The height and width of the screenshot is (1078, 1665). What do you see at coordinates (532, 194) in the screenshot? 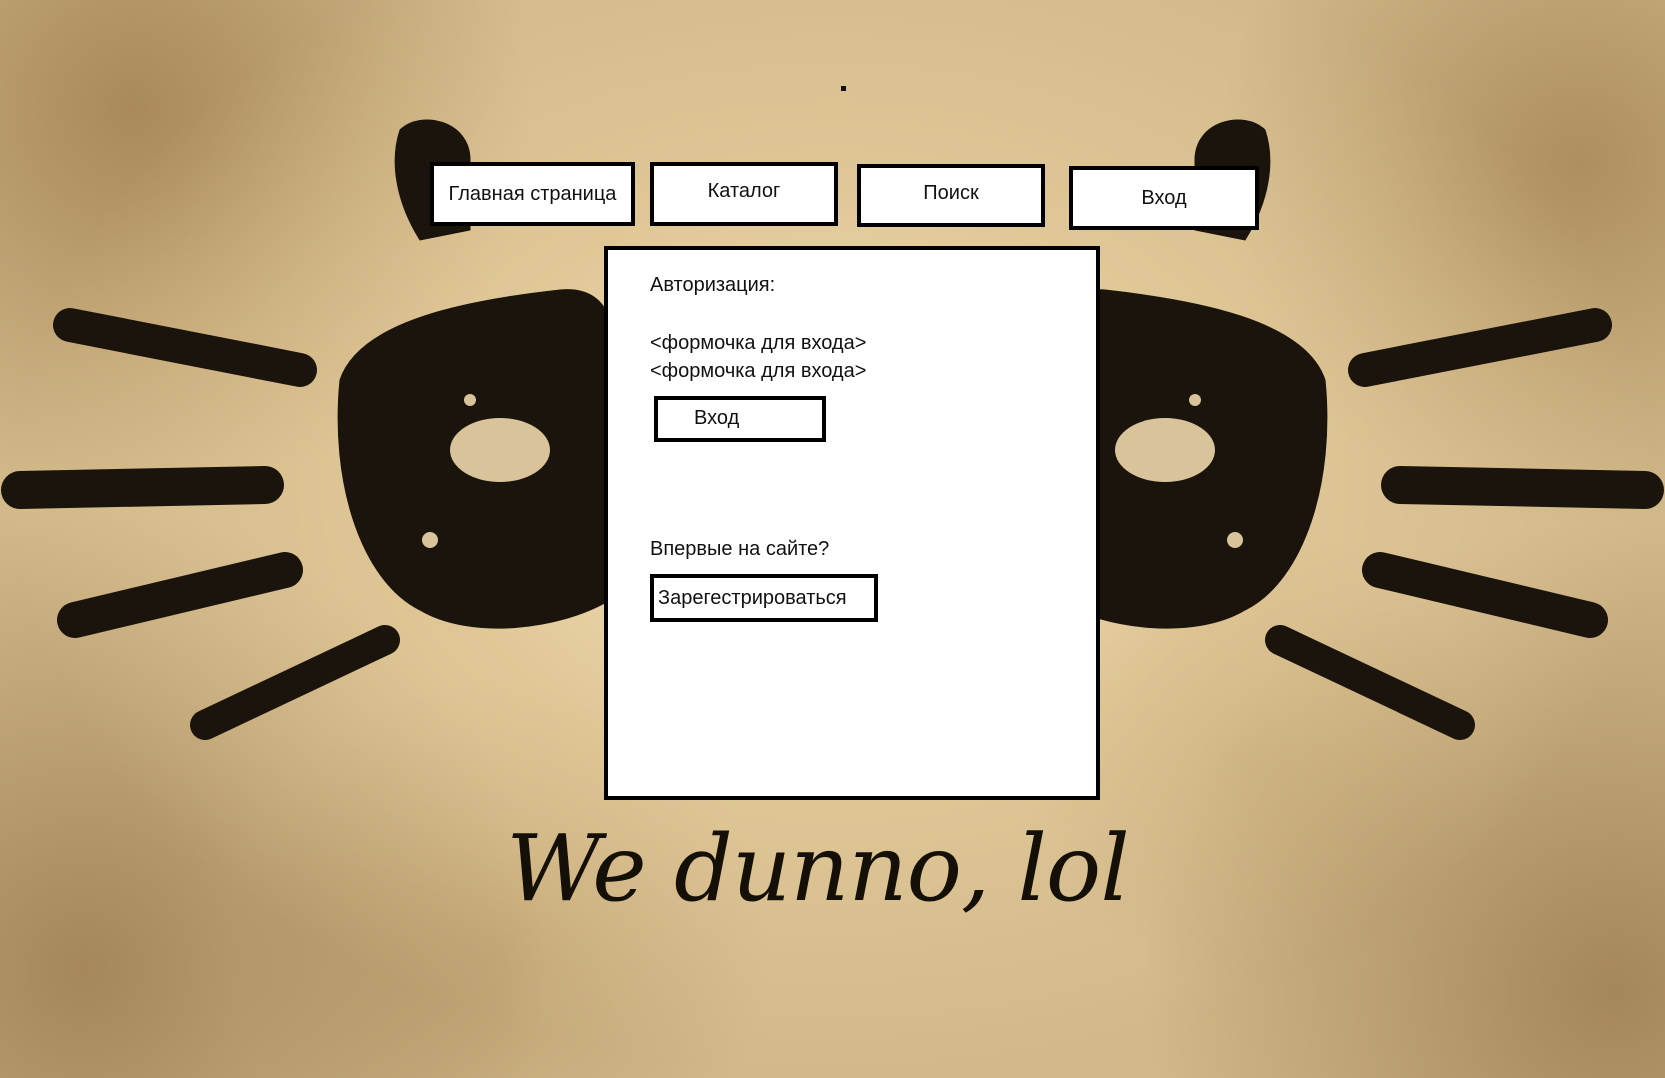
I see `nav-home-button: Главная страница` at bounding box center [532, 194].